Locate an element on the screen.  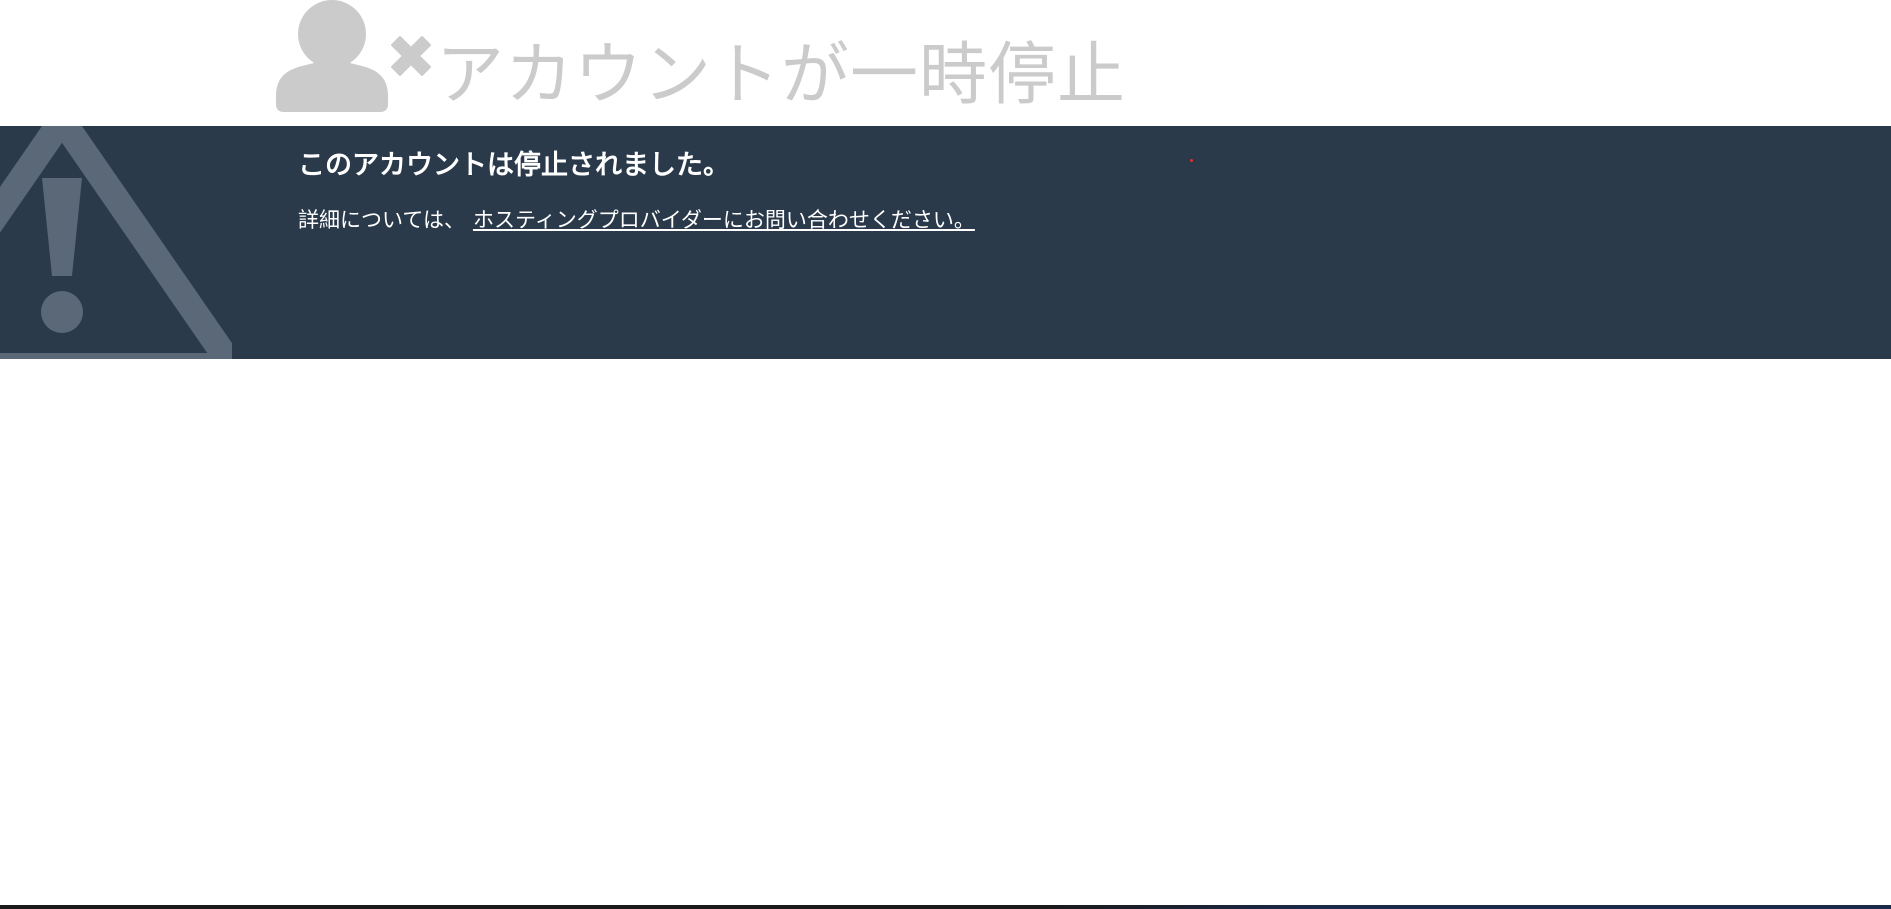
page-header: アカウントが一時停止 is located at coordinates (945, 63).